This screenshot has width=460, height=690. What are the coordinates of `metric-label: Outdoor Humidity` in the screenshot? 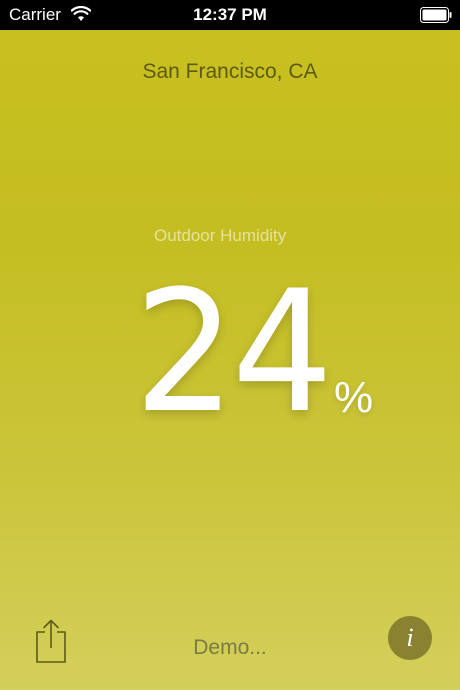 It's located at (220, 235).